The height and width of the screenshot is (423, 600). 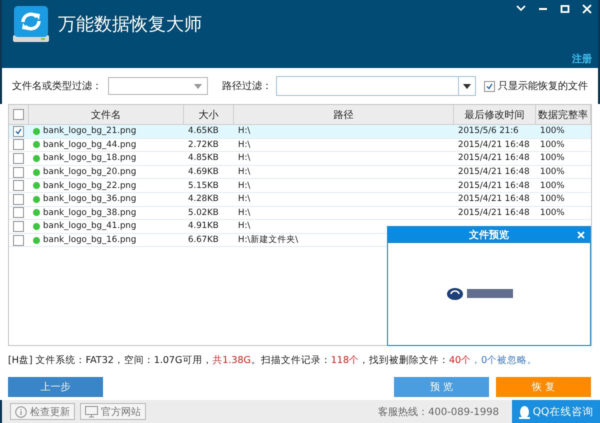 I want to click on scan-summary-text: [H盘] 文件系统：FAT32，空间：1.07G可用，共1.38G。扫描文件记录：118个，找到被删除文件：40个，0个被忽略。, so click(x=273, y=360).